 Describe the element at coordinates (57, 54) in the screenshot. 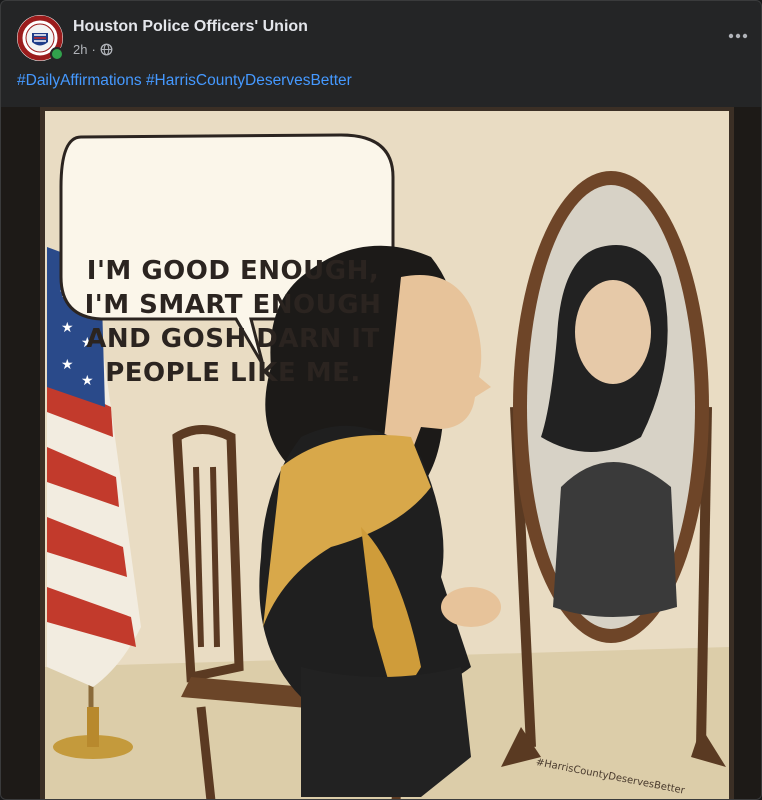

I see `online-status-dot` at that location.